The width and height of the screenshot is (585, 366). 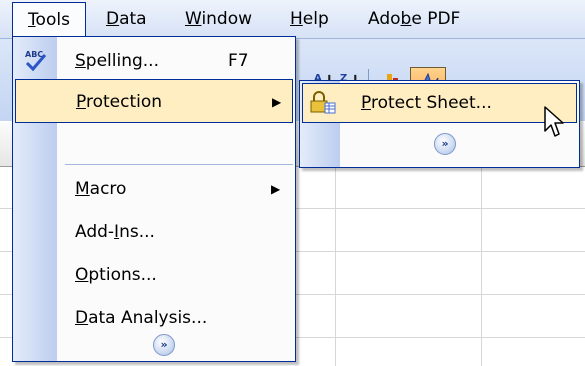 I want to click on abc-checkmark-icon: ABC, so click(x=36, y=62).